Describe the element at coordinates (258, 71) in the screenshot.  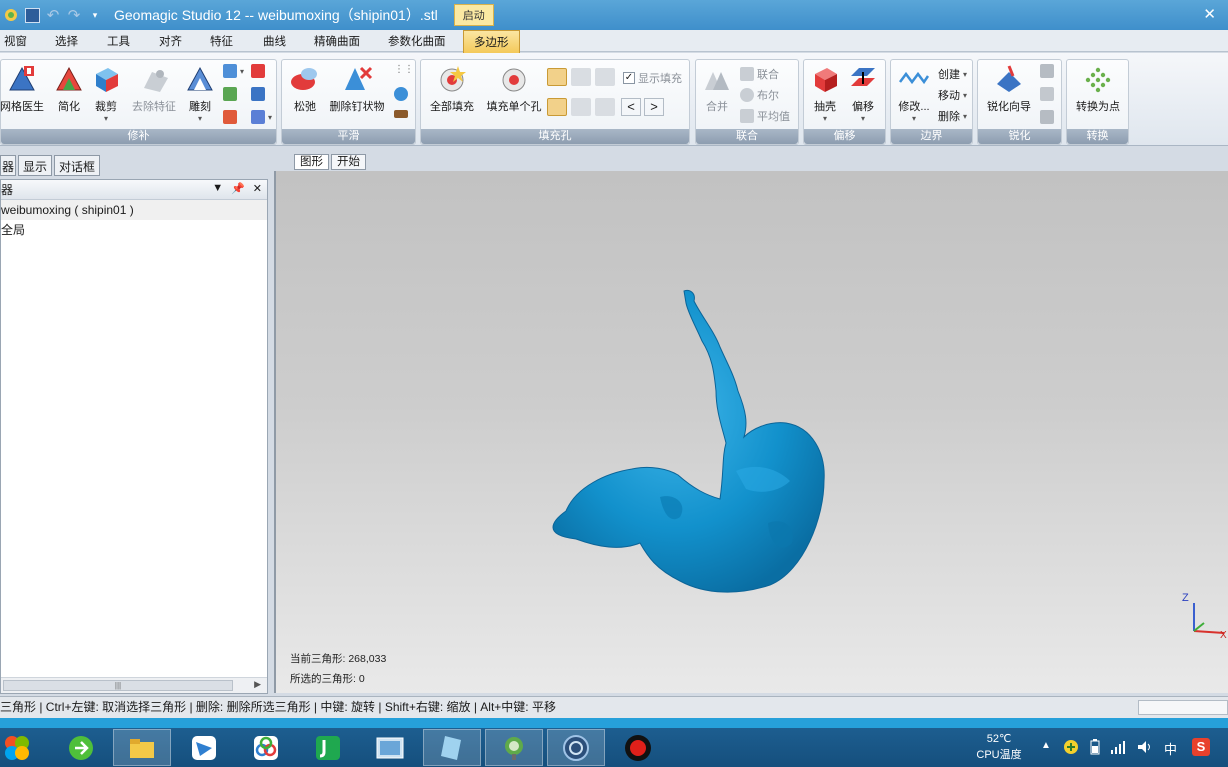
I see `repair-tool-b-icon` at that location.